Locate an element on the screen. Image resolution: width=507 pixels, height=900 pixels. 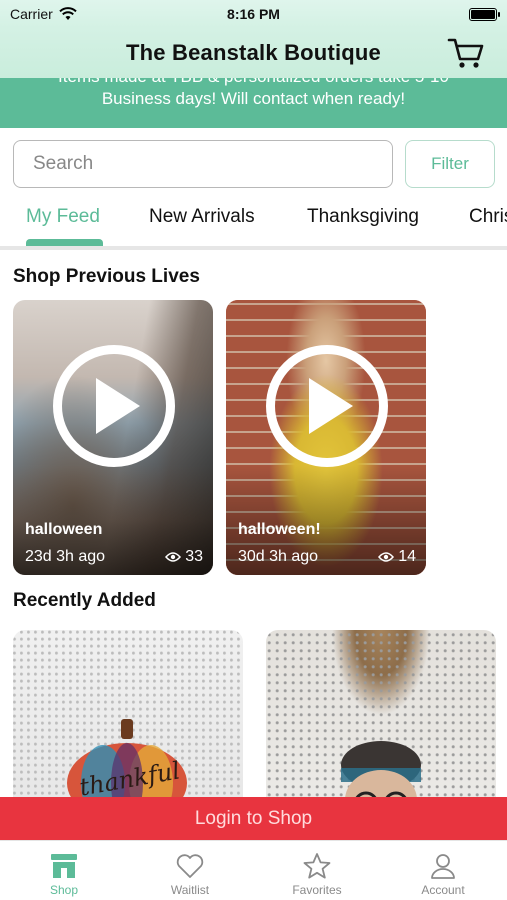
person-icon is located at coordinates (443, 866).